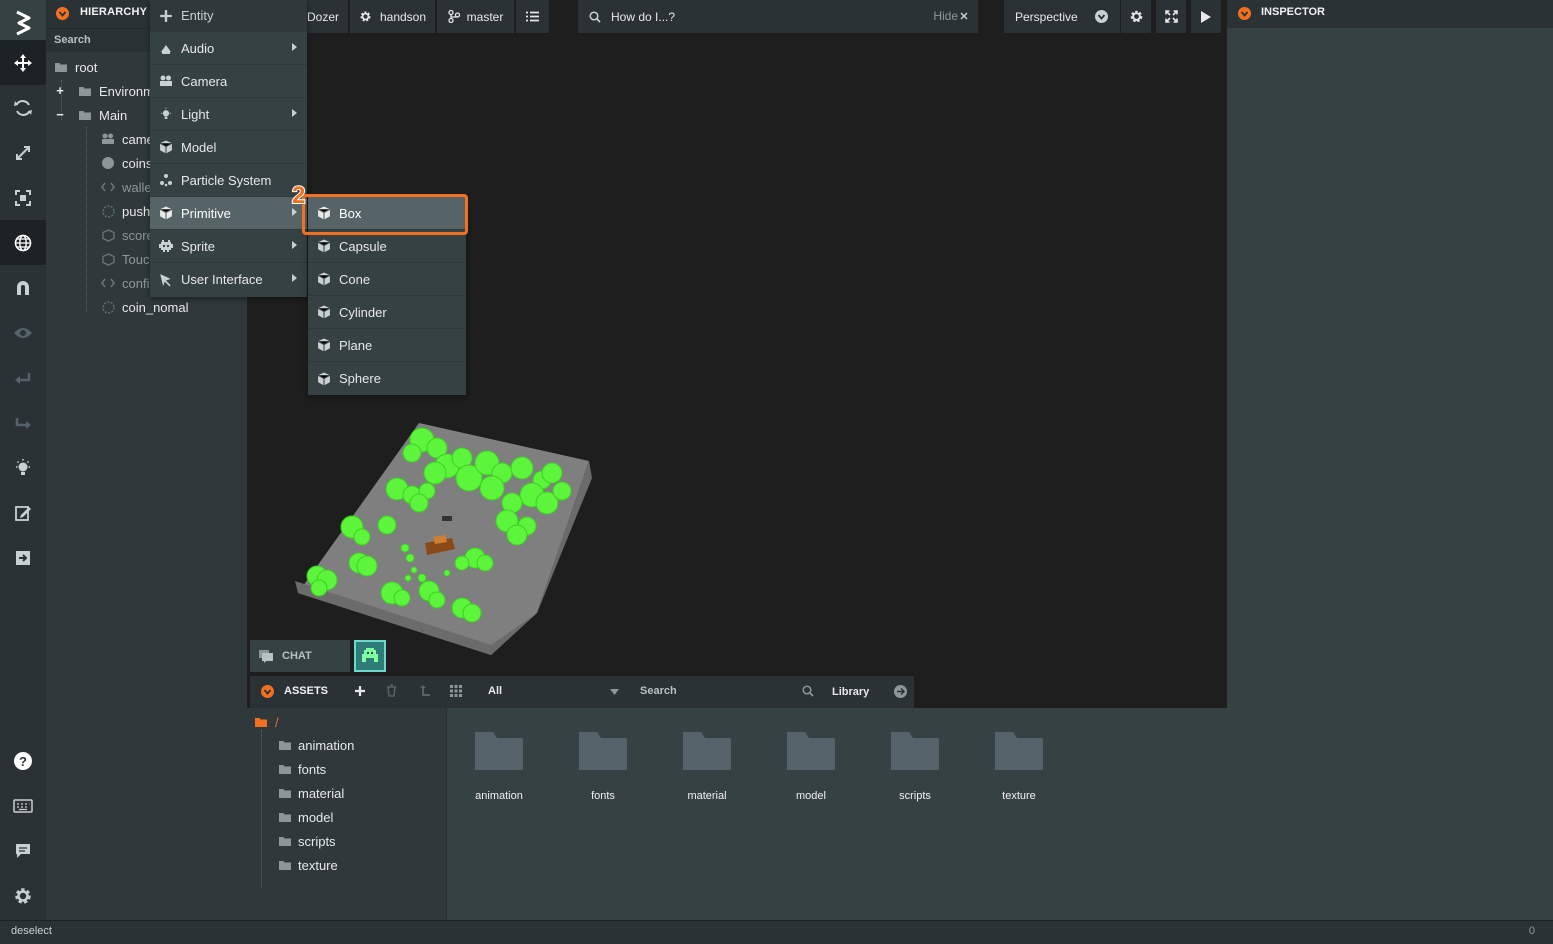  What do you see at coordinates (228, 213) in the screenshot?
I see `menu-item-primitive: Primitive` at bounding box center [228, 213].